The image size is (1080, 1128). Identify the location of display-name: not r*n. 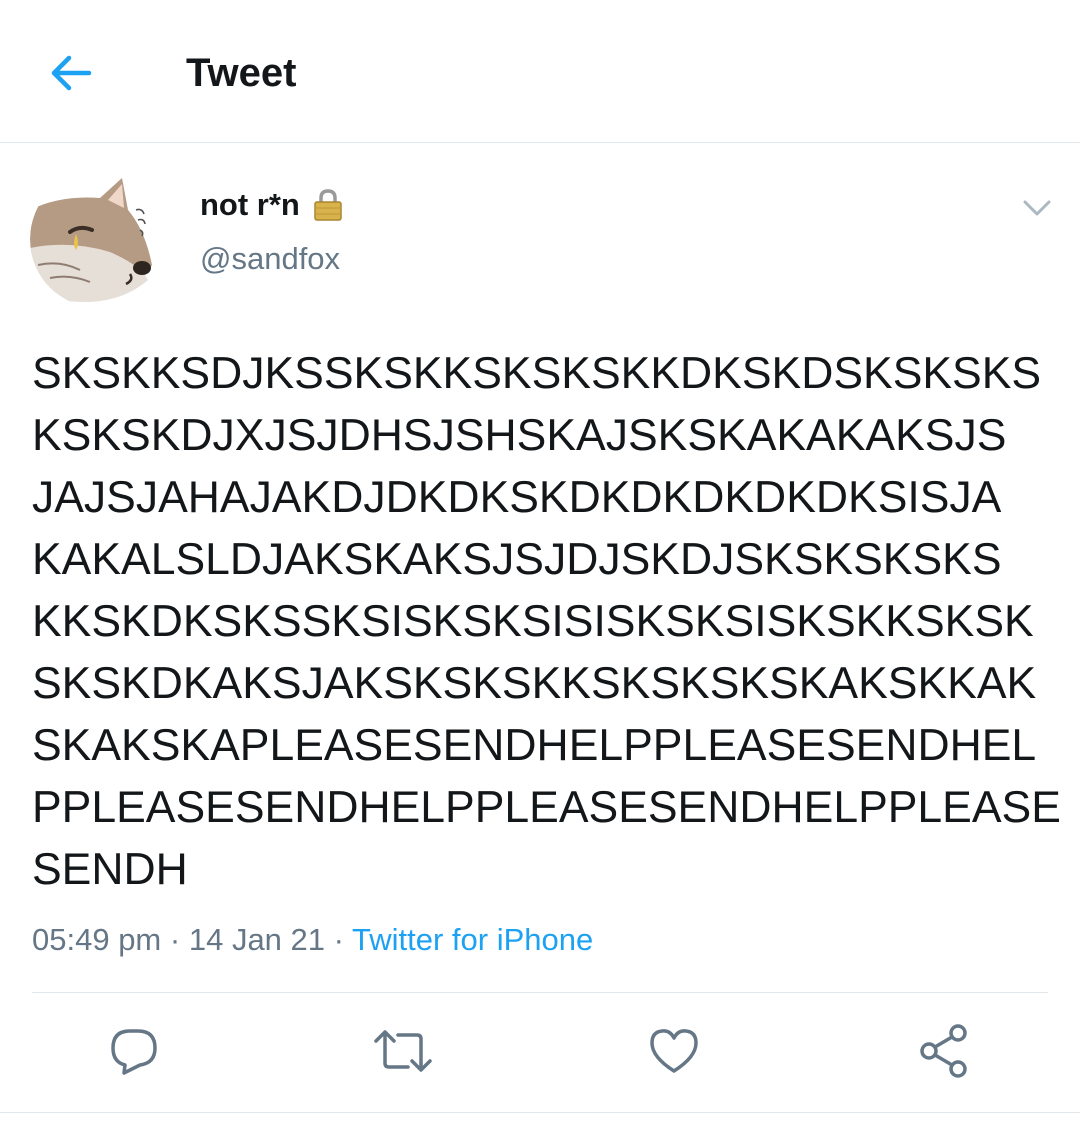
(250, 205).